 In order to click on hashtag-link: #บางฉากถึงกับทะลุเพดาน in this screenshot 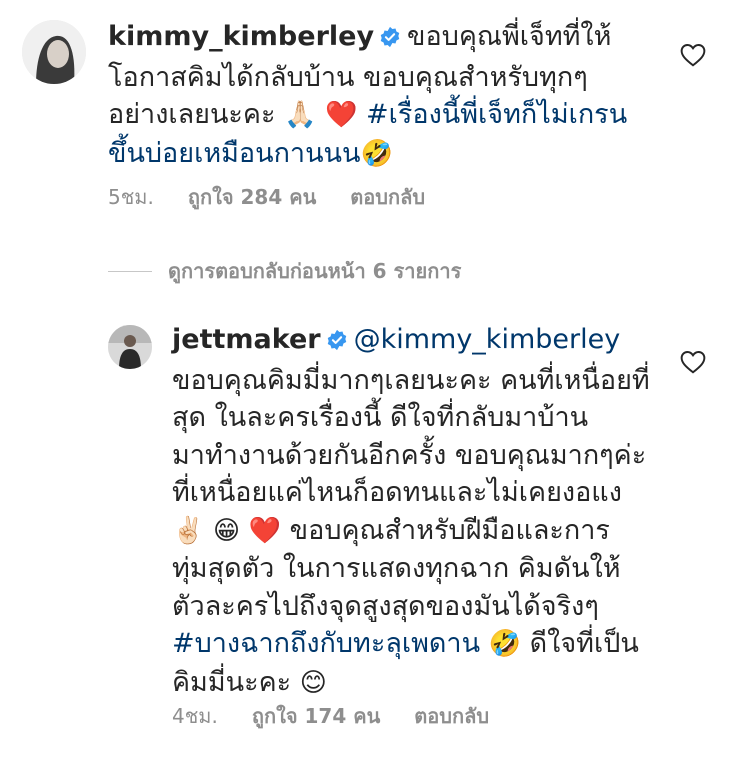, I will do `click(326, 643)`.